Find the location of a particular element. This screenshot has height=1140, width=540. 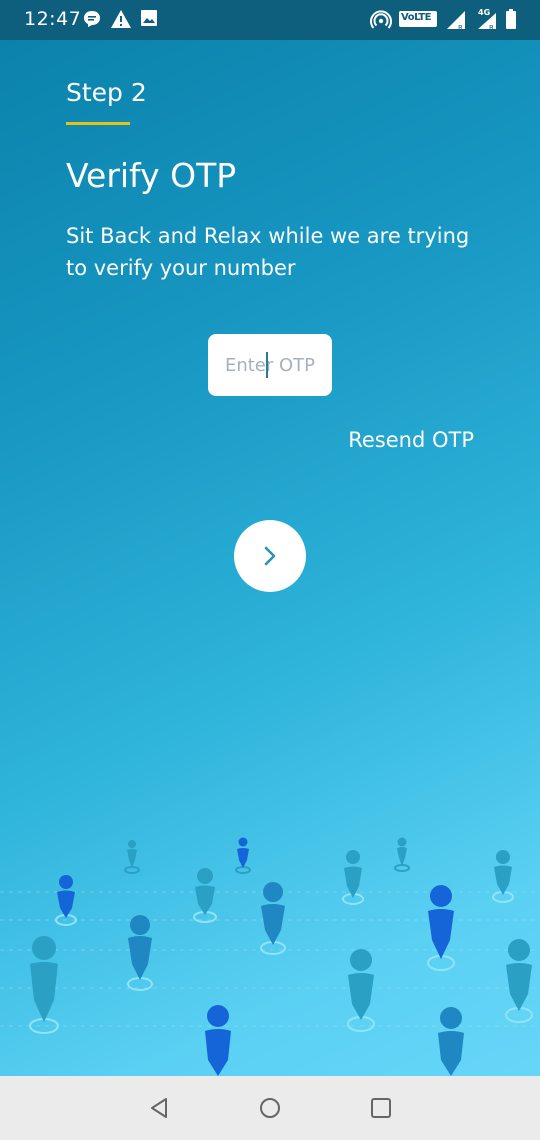

otp-field is located at coordinates (270, 365).